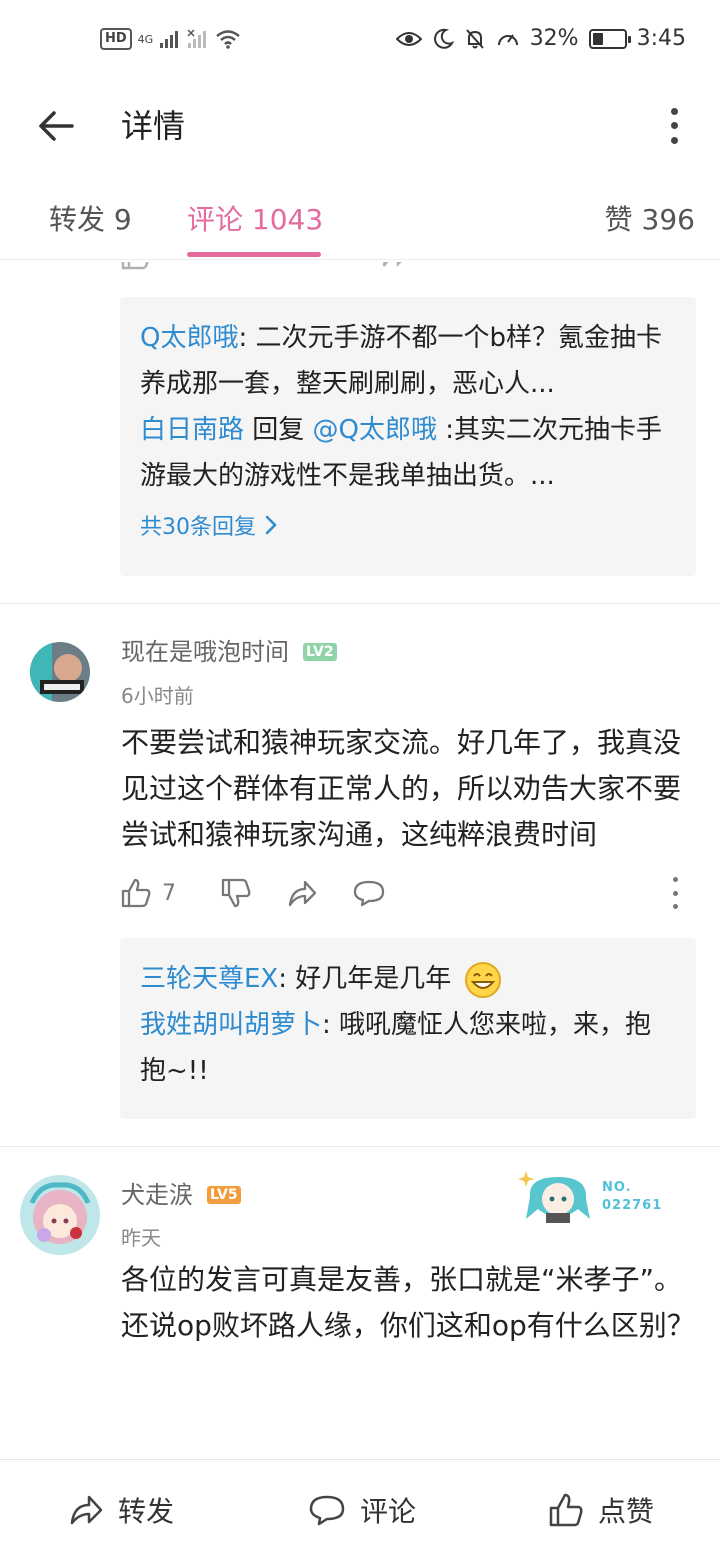  Describe the element at coordinates (169, 893) in the screenshot. I see `like-count: 7` at that location.